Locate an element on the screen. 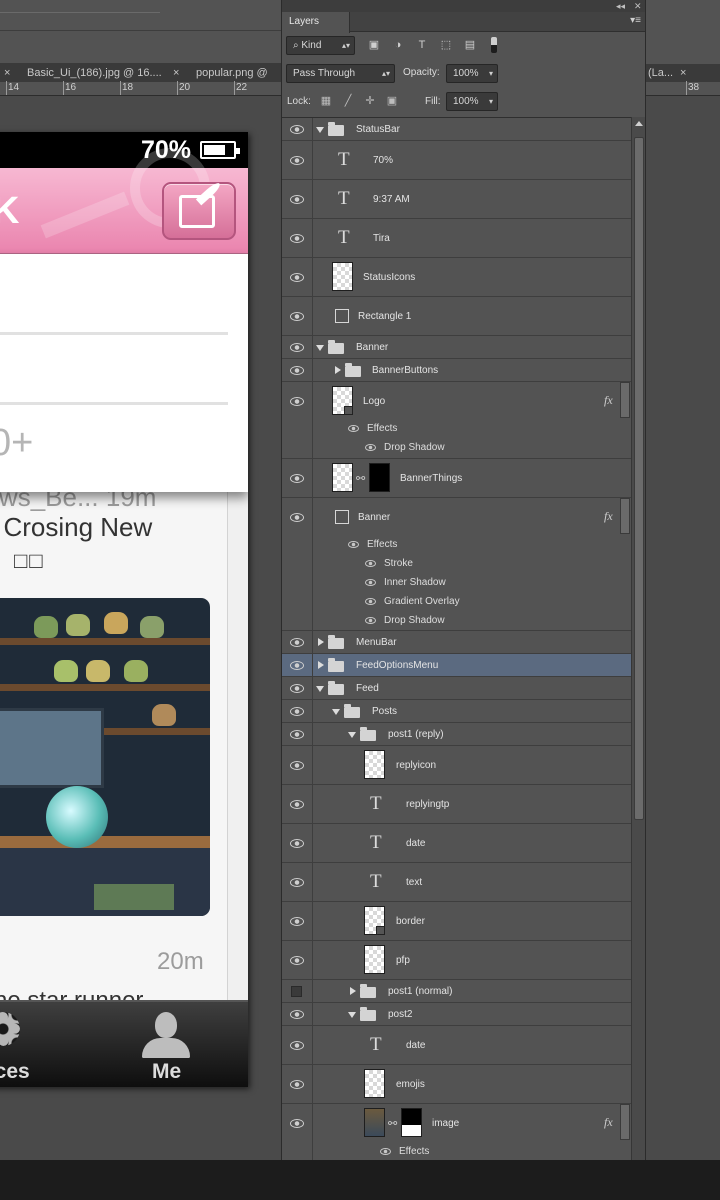 The width and height of the screenshot is (720, 1200). type-filter-icon: T is located at coordinates (422, 45).